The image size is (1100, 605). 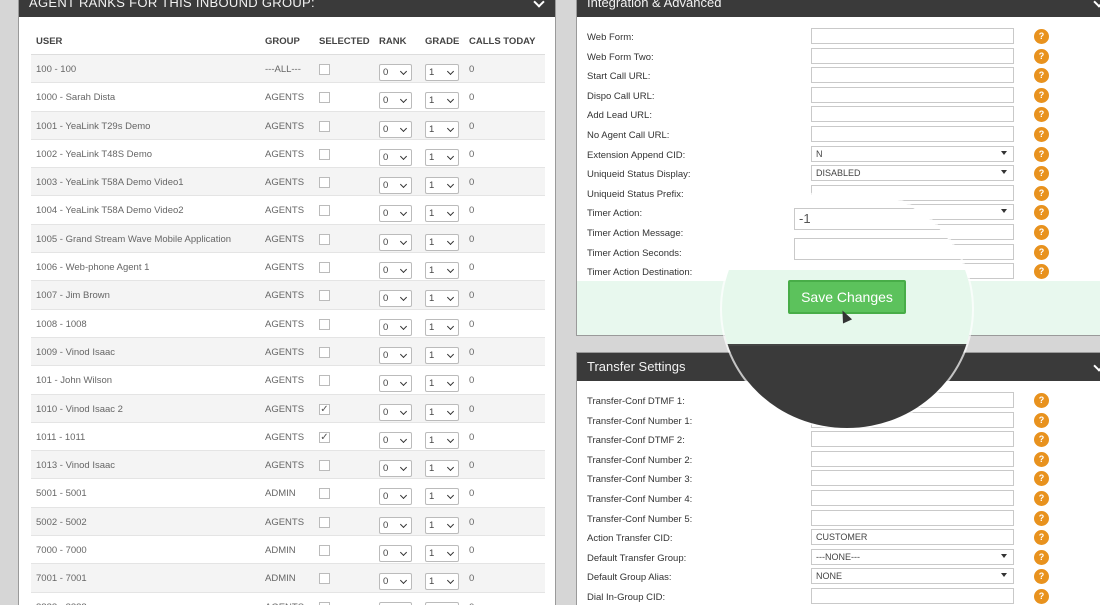 I want to click on integration-header: Integration & Advanced, so click(x=838, y=8).